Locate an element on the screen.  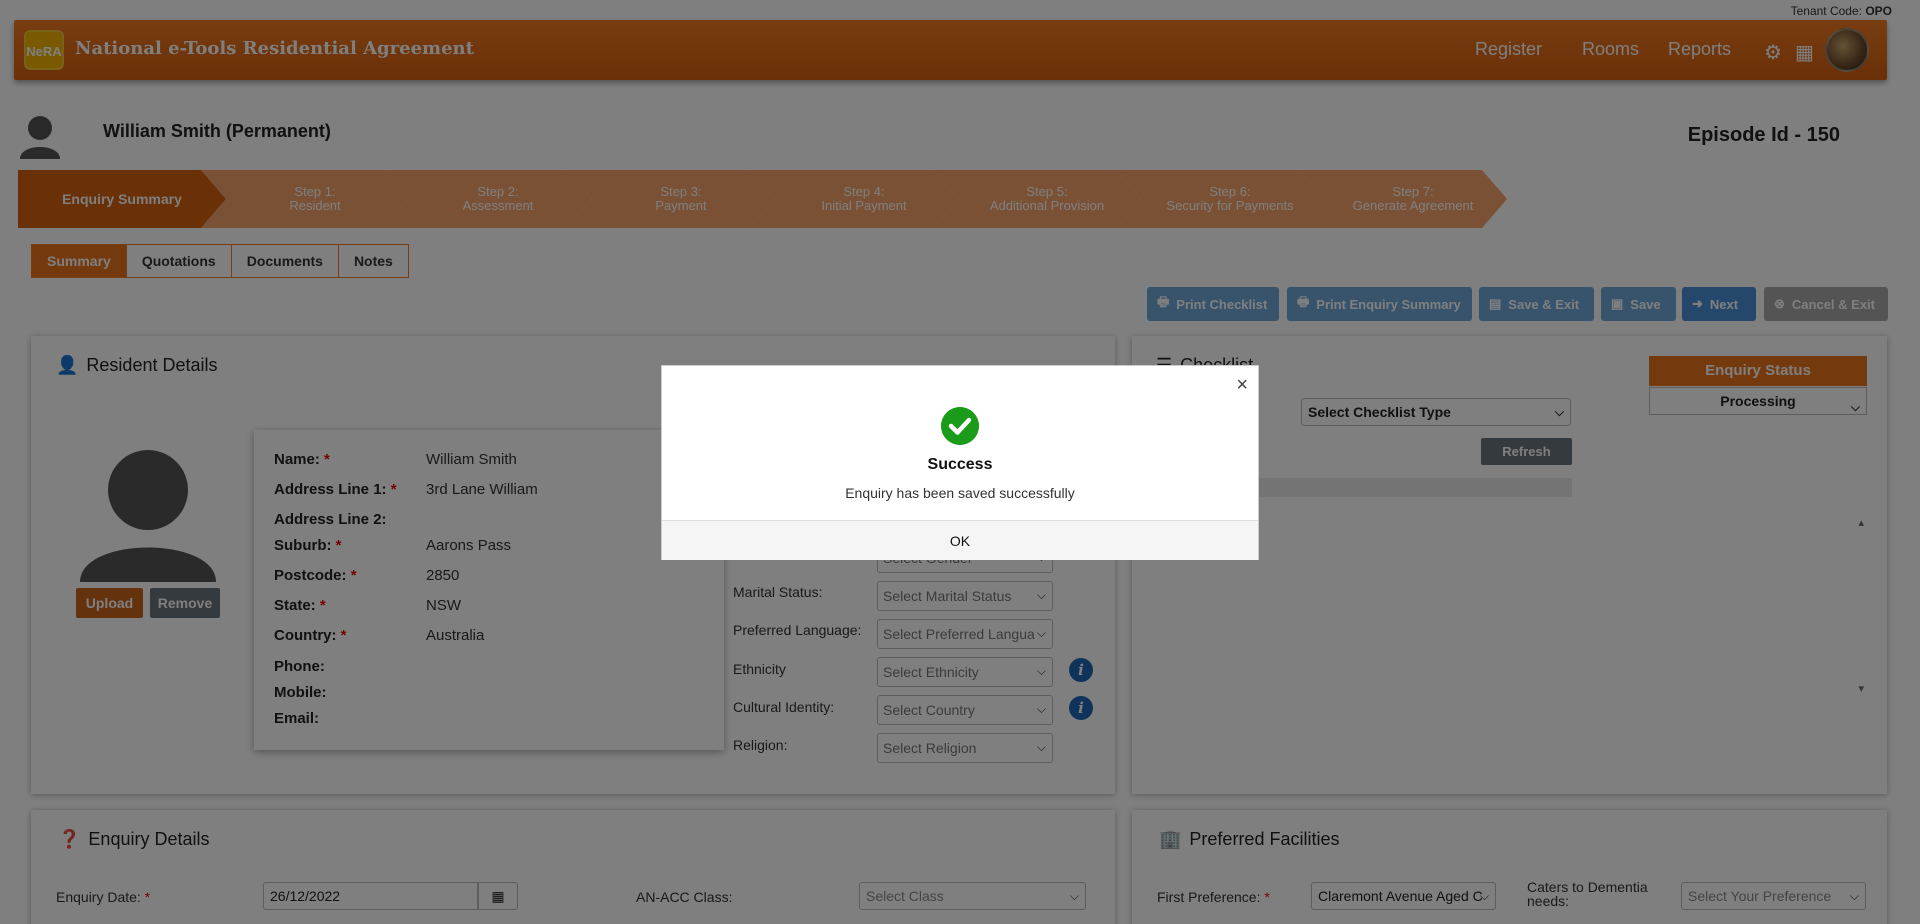
close-icon: × is located at coordinates (1242, 385).